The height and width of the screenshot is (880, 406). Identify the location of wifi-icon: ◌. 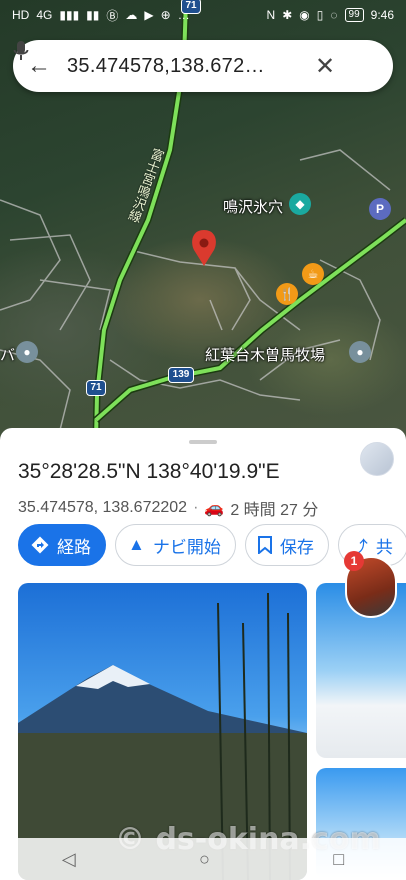
(334, 15).